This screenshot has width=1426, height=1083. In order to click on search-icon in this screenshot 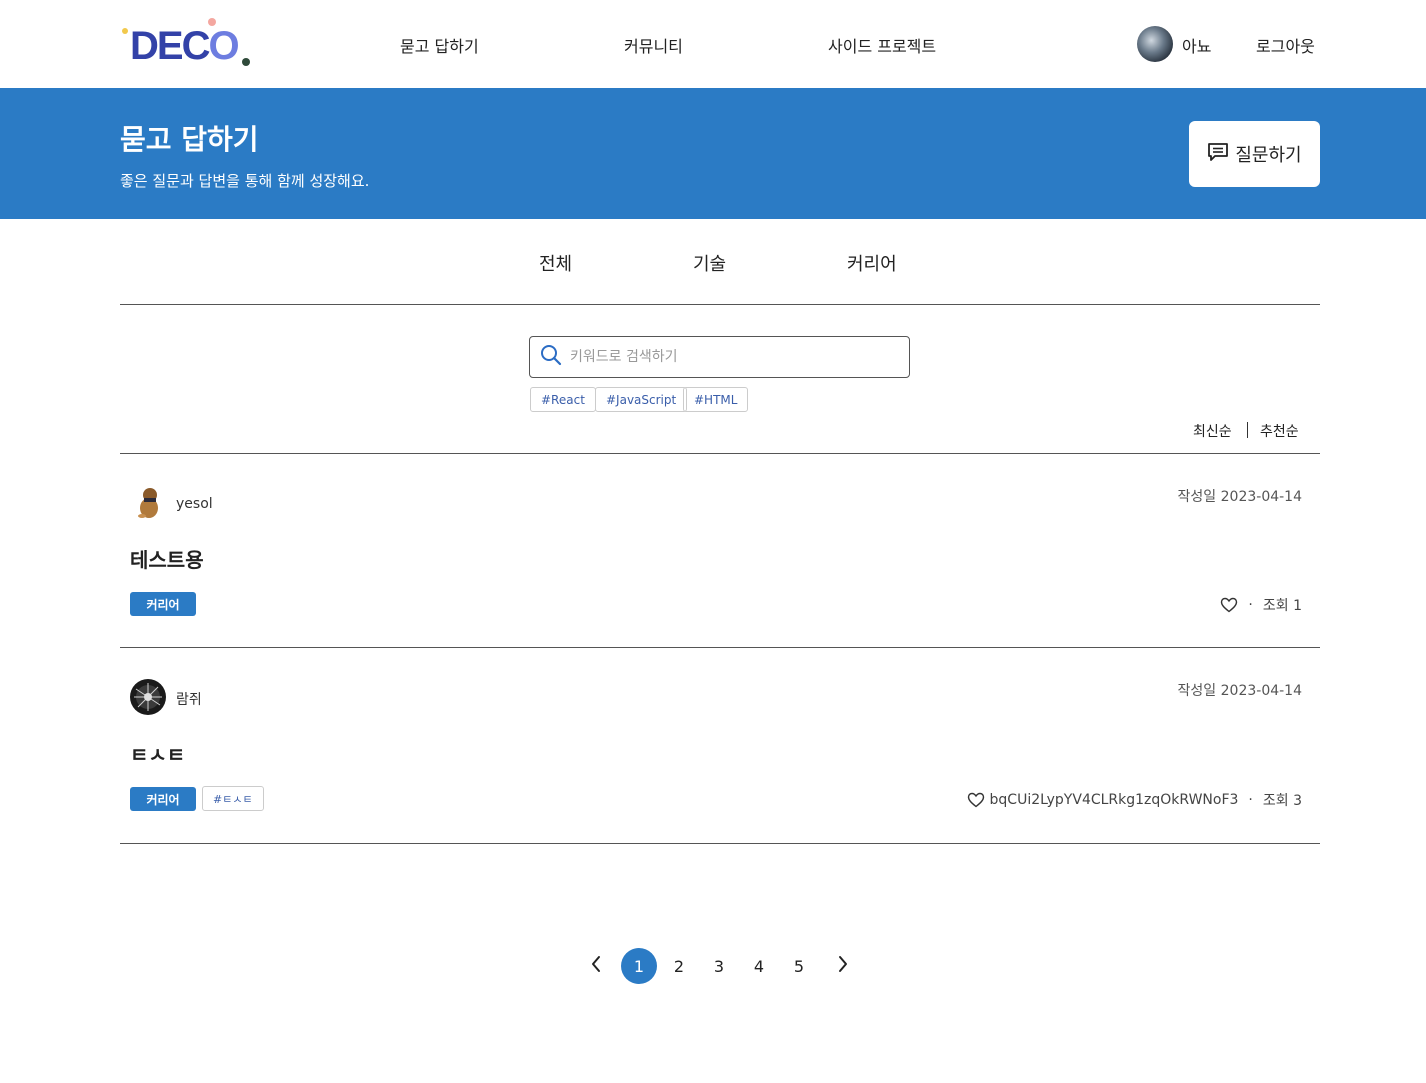, I will do `click(551, 357)`.